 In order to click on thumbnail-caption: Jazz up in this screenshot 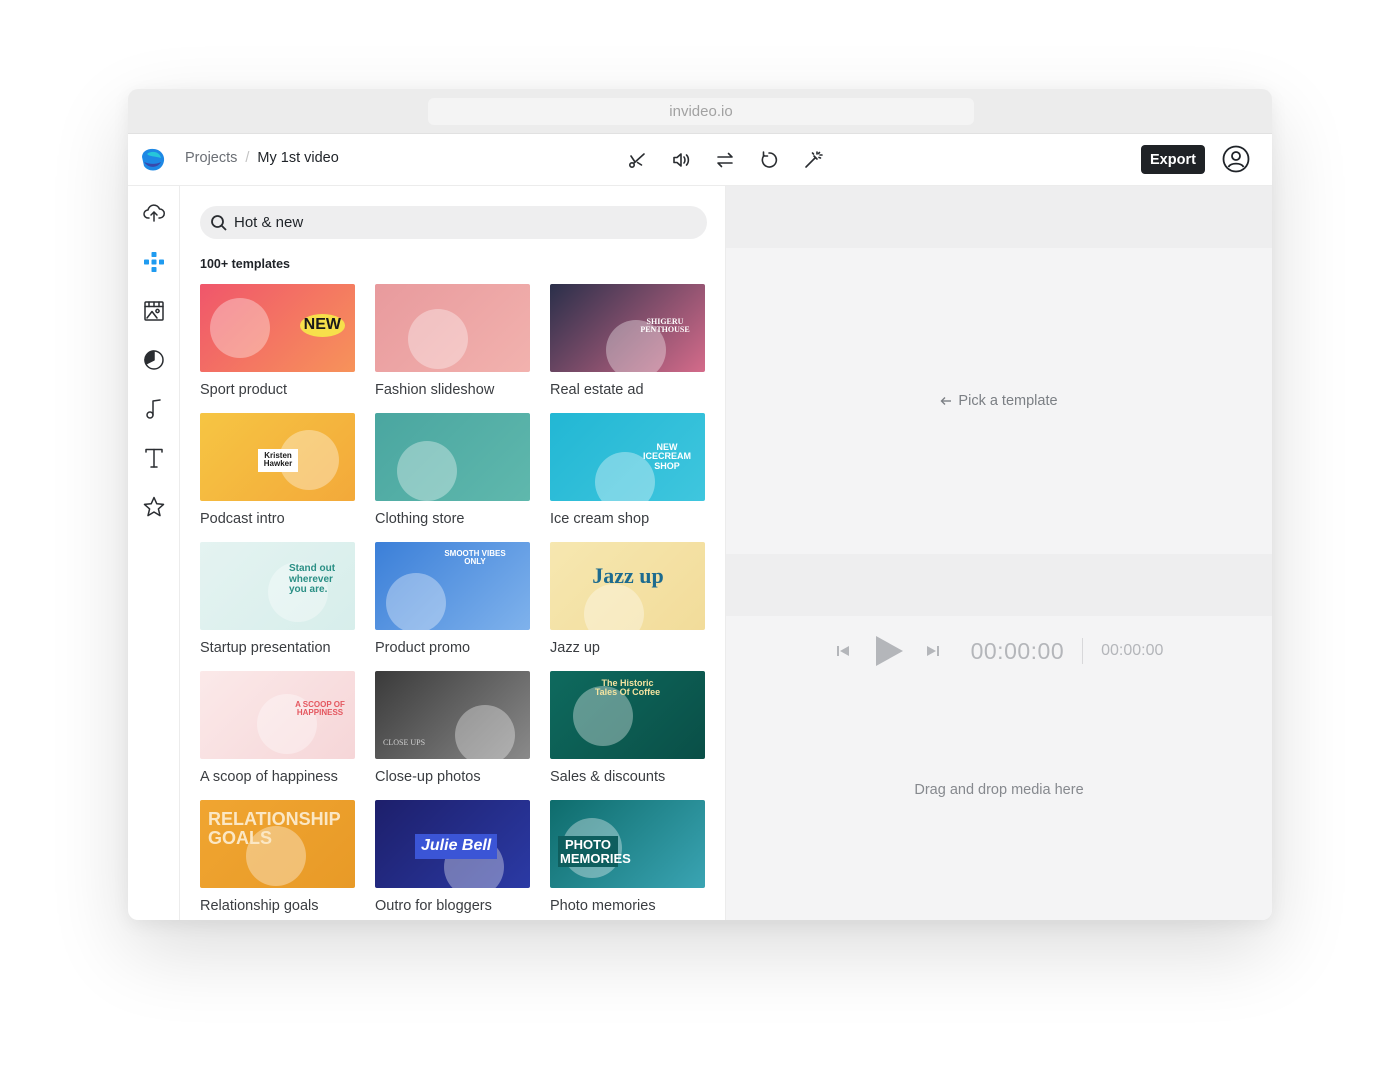, I will do `click(628, 575)`.